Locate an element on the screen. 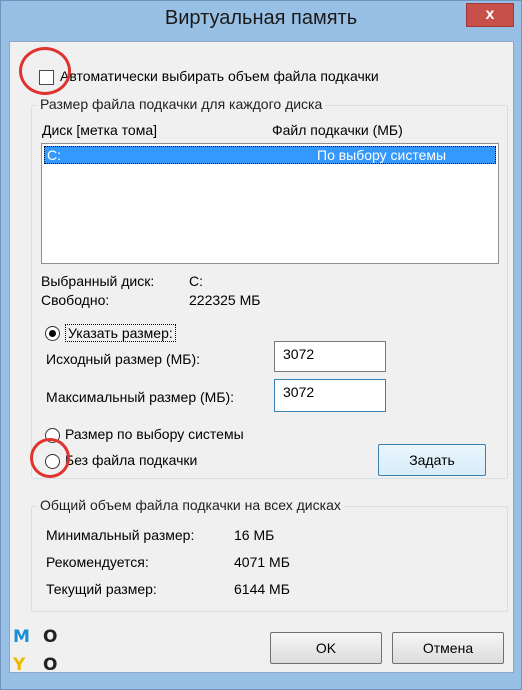 The image size is (522, 690). recommended-size-value: 4071 МБ is located at coordinates (262, 562).